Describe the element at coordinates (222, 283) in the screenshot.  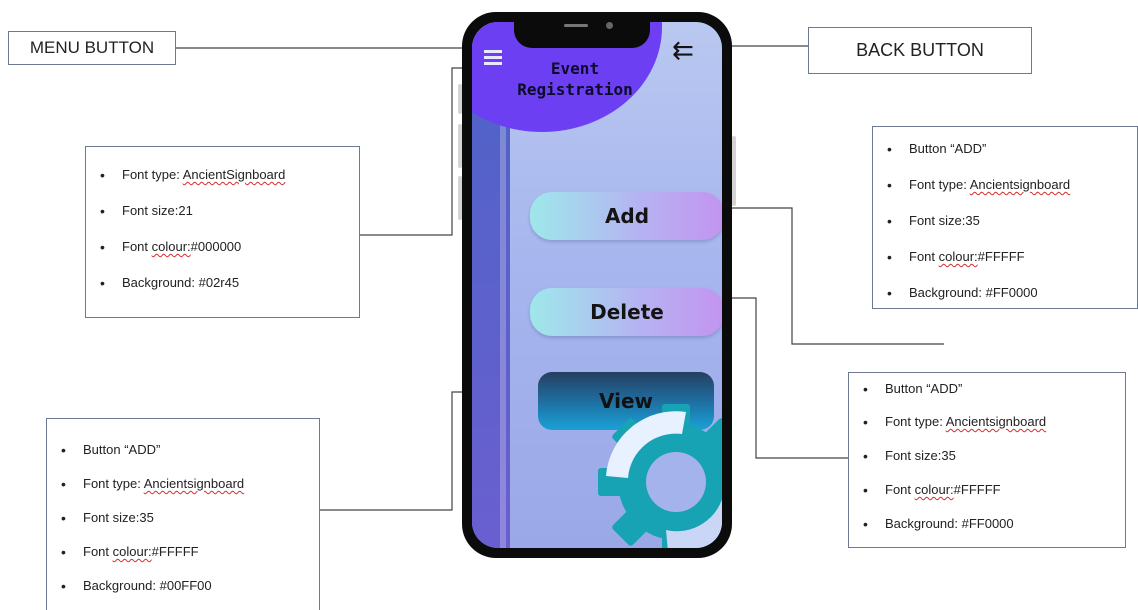
I see `note-item: Background: #02r45` at that location.